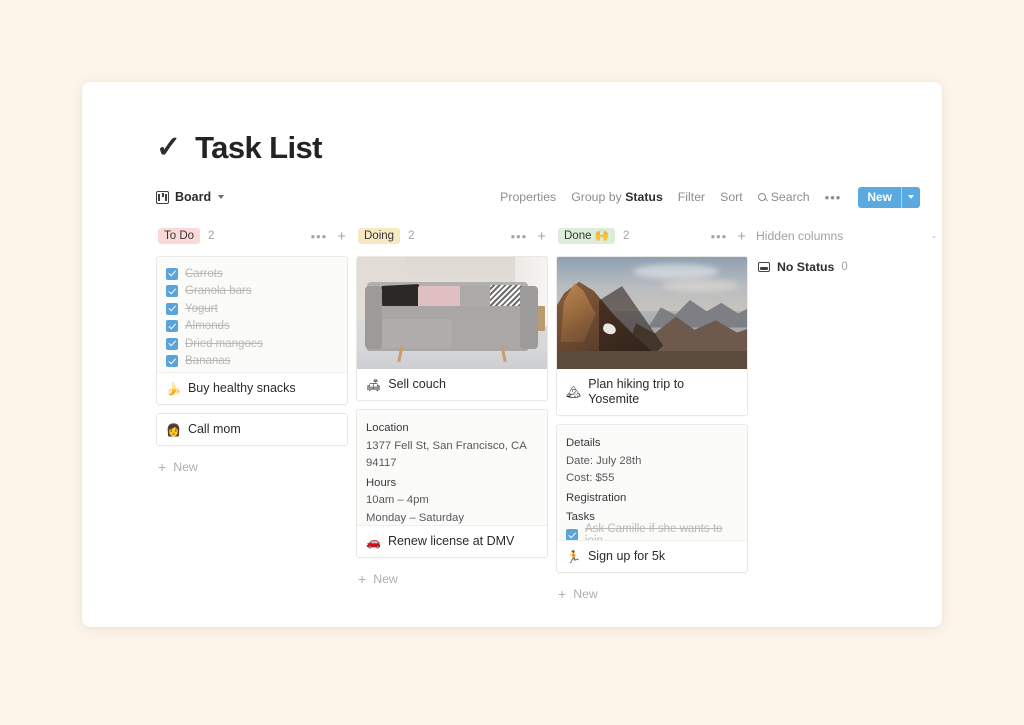 The image size is (1024, 725). What do you see at coordinates (241, 388) in the screenshot?
I see `card-title: Buy healthy snacks` at bounding box center [241, 388].